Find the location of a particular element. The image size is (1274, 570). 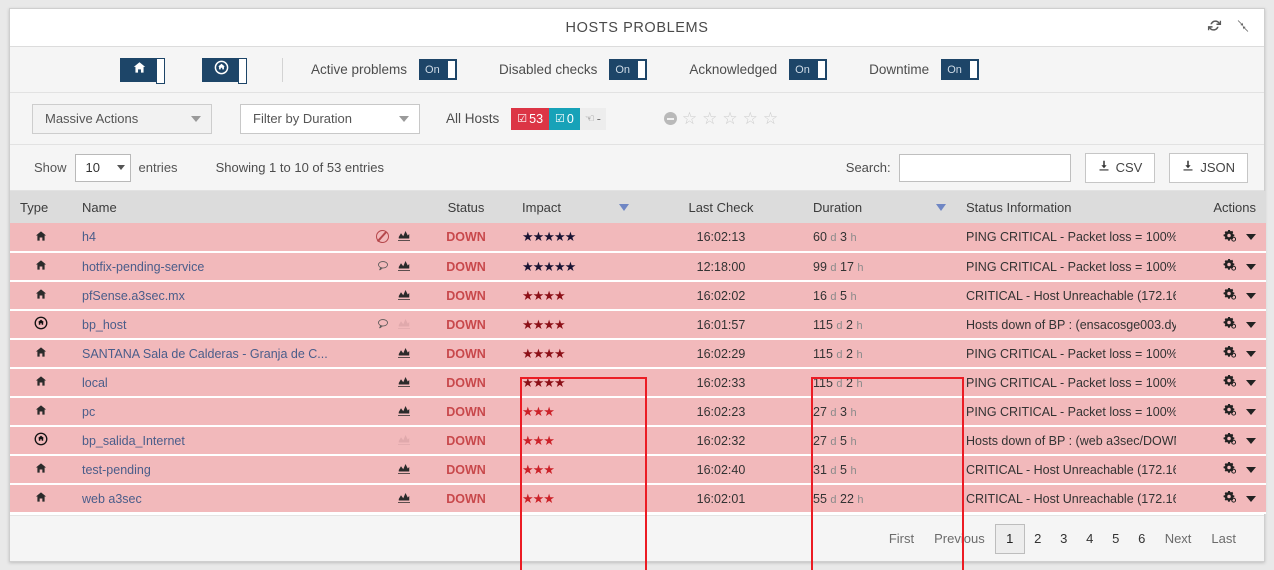

host-link: pc is located at coordinates (88, 412).